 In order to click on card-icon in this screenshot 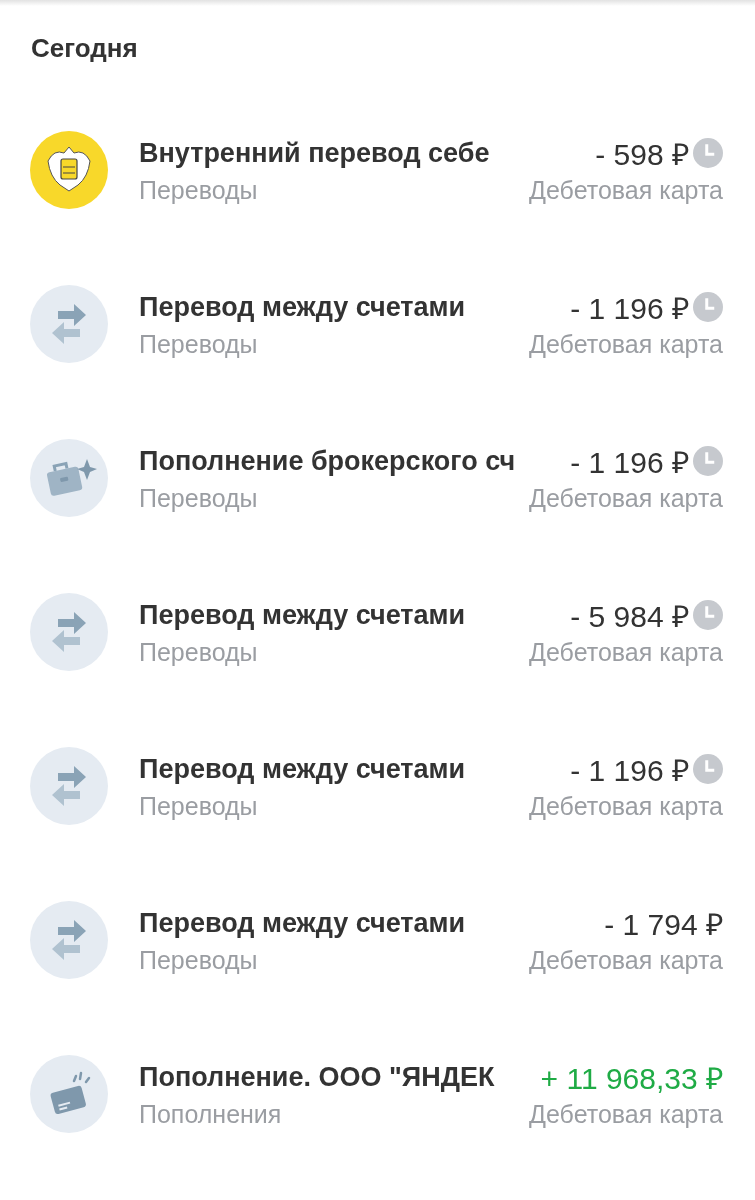, I will do `click(69, 1094)`.